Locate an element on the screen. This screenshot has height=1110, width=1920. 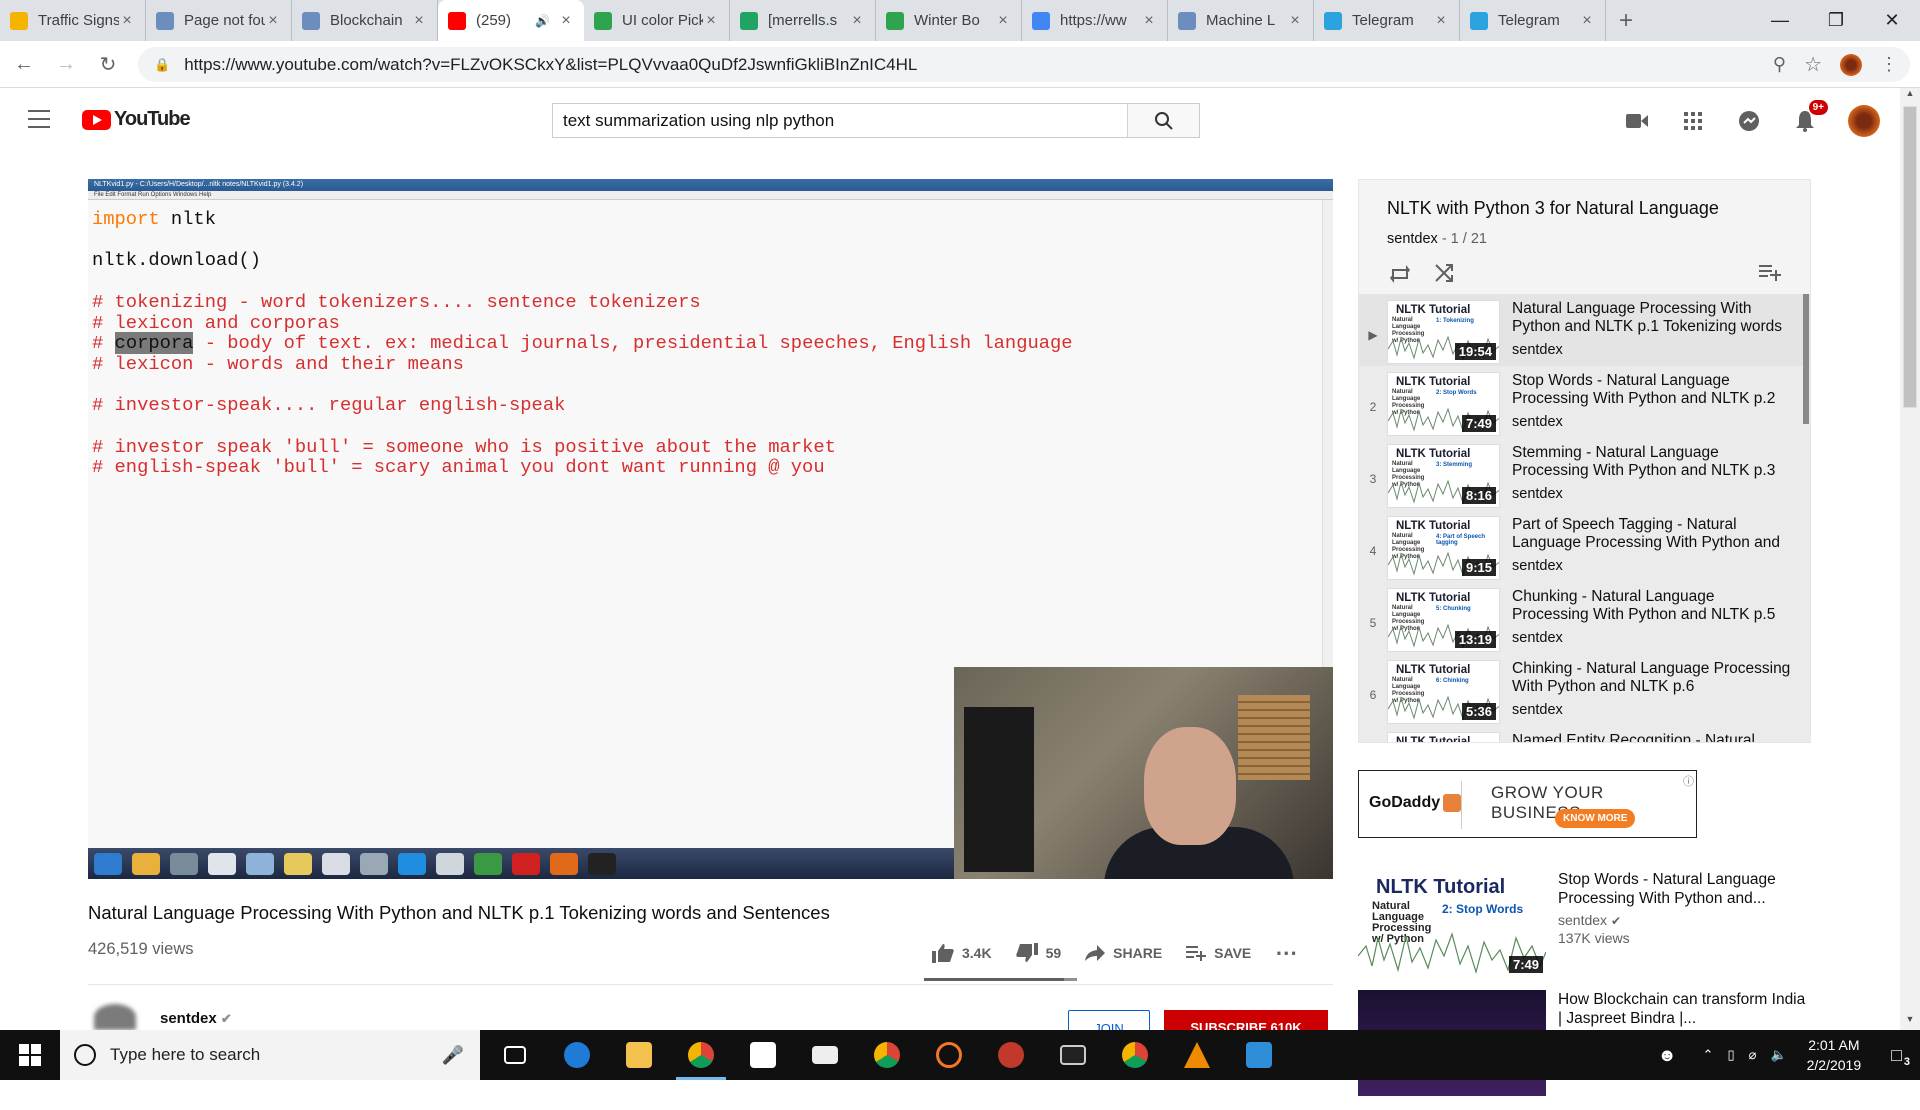
chrome-icon is located at coordinates (701, 1055).